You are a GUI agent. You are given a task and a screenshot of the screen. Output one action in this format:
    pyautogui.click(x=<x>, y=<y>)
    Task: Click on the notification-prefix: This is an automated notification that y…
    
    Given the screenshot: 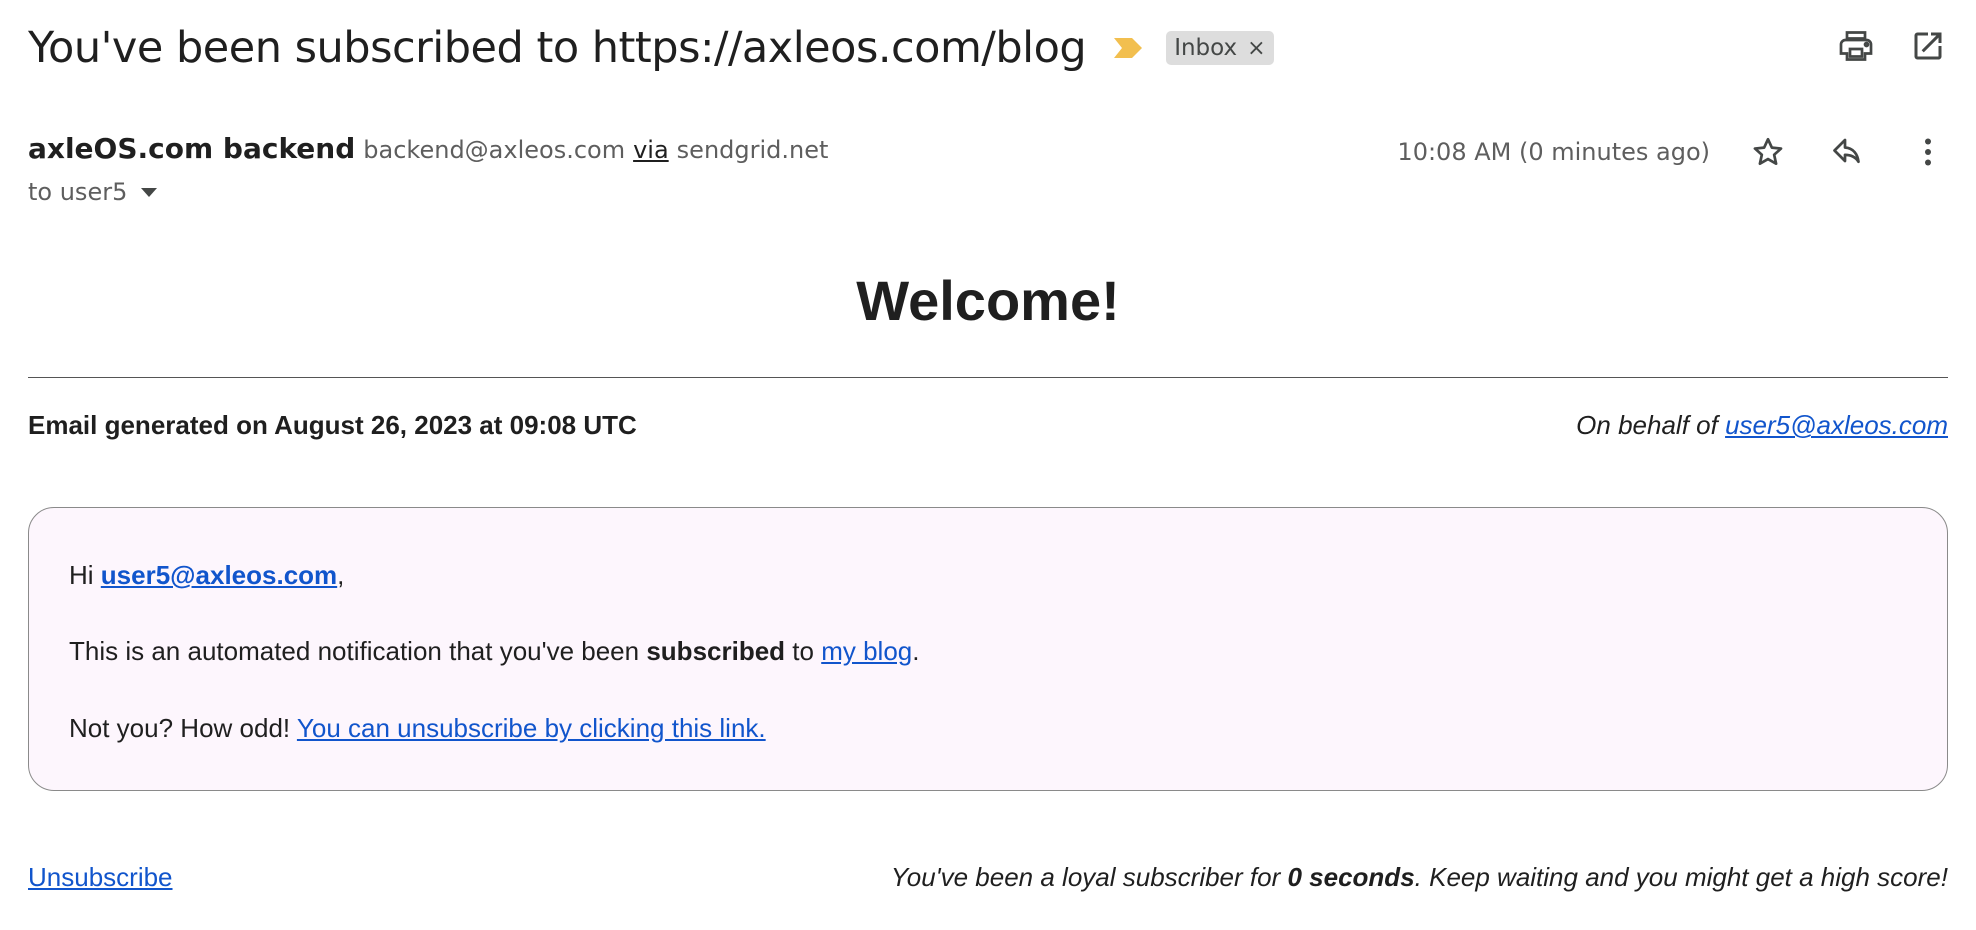 What is the action you would take?
    pyautogui.click(x=354, y=651)
    